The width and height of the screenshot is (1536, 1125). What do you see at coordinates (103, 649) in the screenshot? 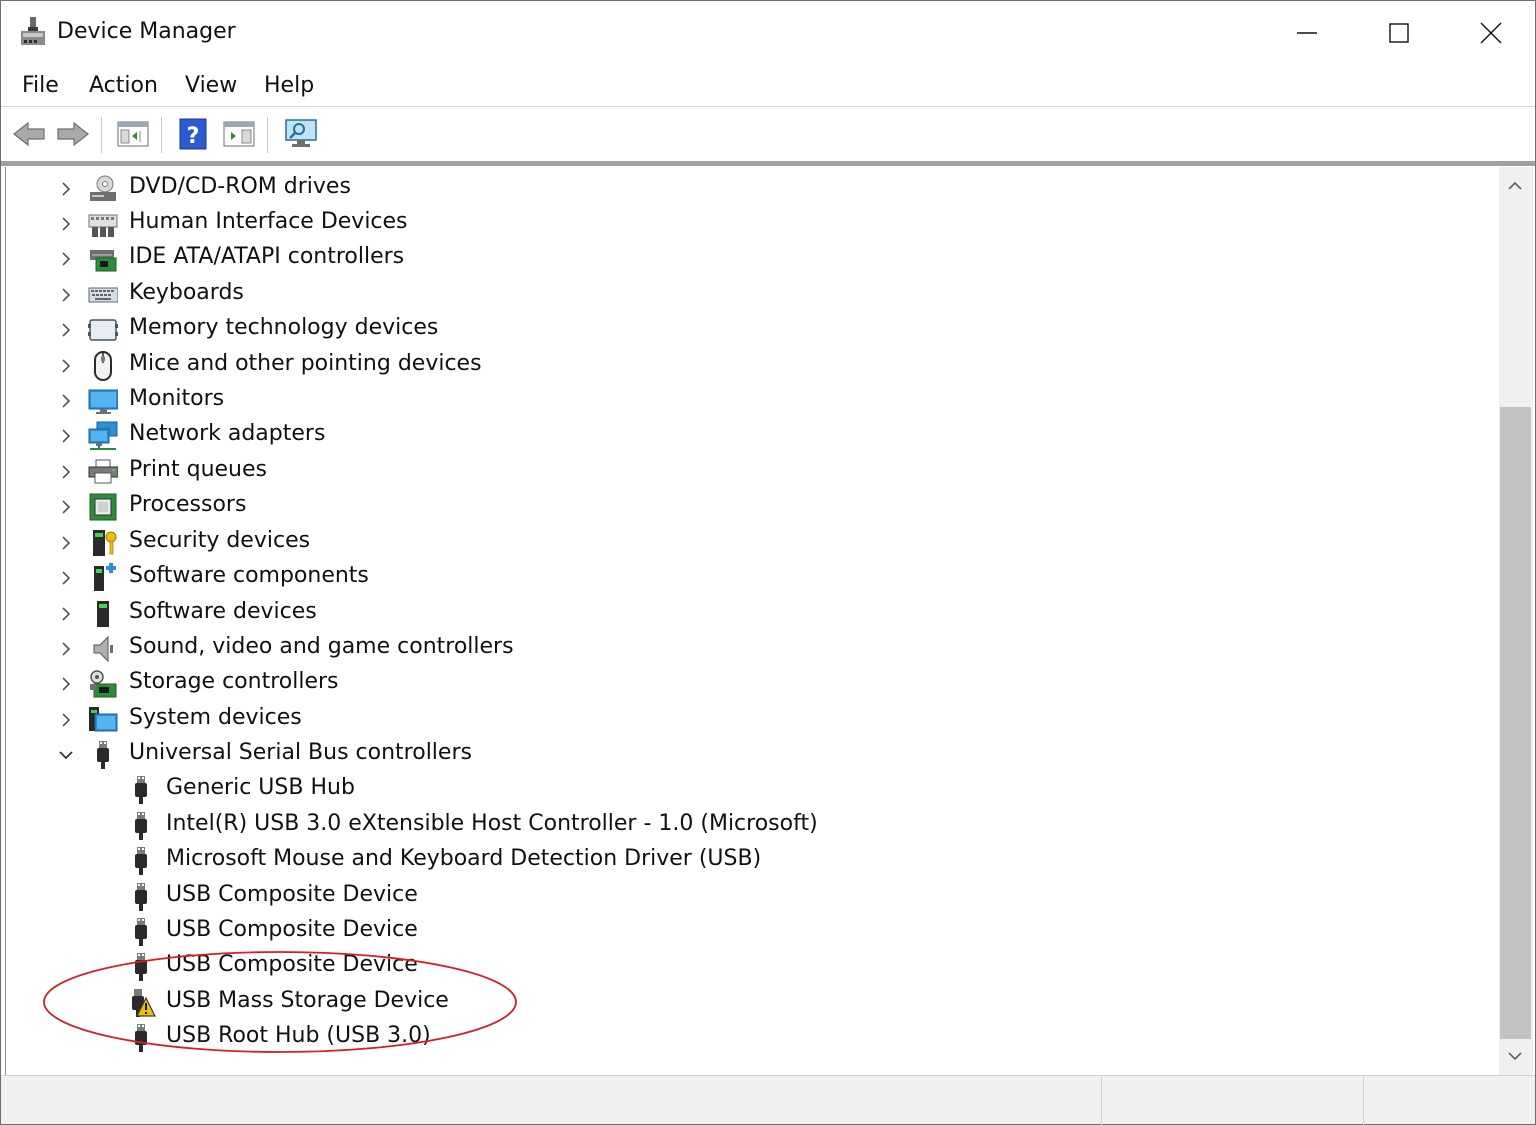
I see `sound-icon` at bounding box center [103, 649].